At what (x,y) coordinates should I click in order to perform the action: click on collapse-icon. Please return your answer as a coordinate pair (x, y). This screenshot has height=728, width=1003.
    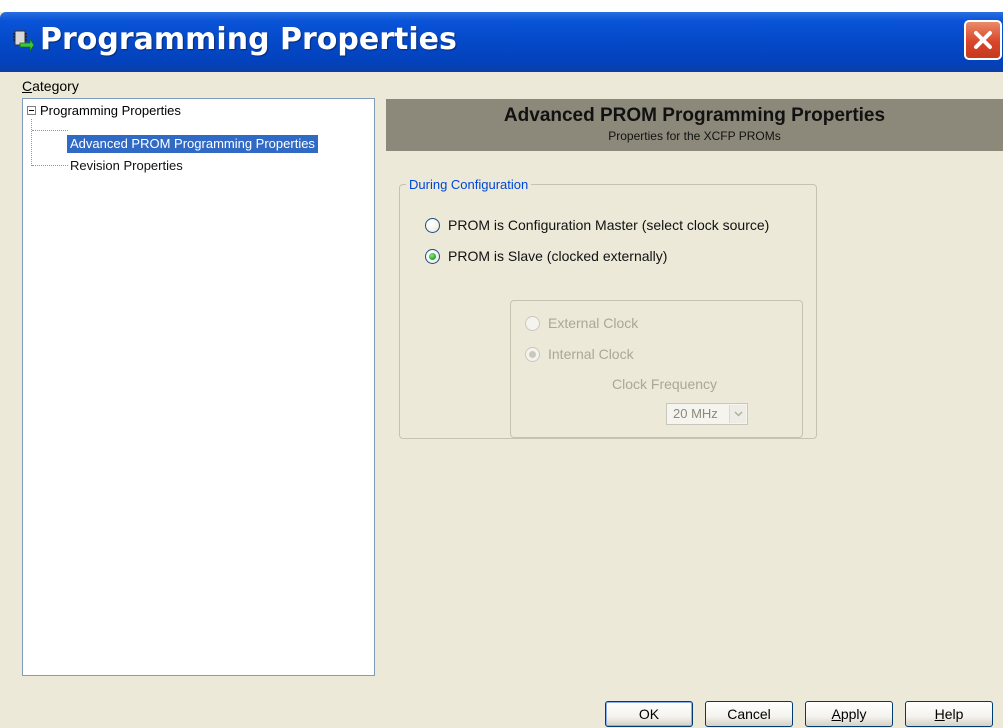
    Looking at the image, I should click on (31, 110).